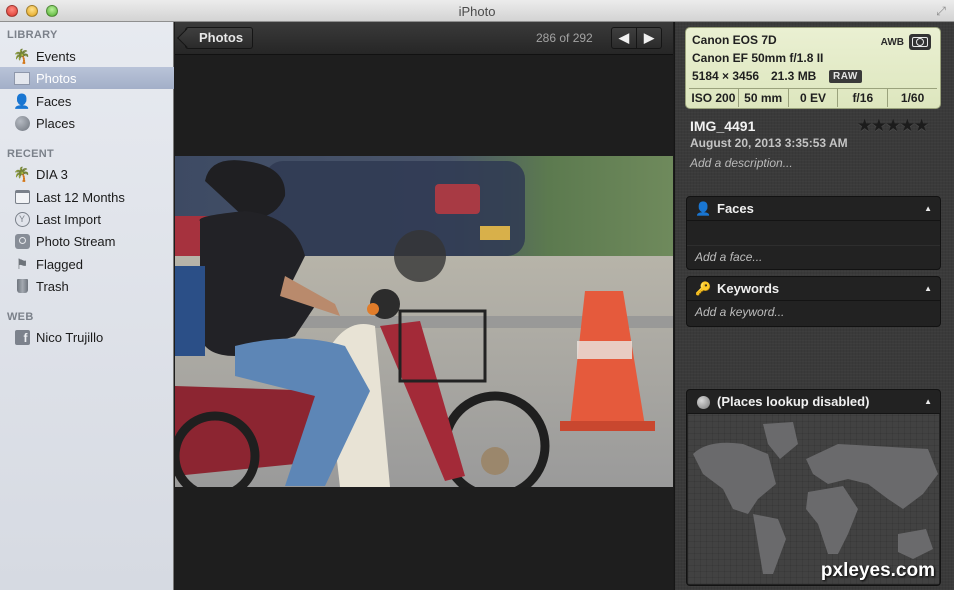 Image resolution: width=954 pixels, height=590 pixels. I want to click on file-size: 21.3 MB, so click(794, 76).